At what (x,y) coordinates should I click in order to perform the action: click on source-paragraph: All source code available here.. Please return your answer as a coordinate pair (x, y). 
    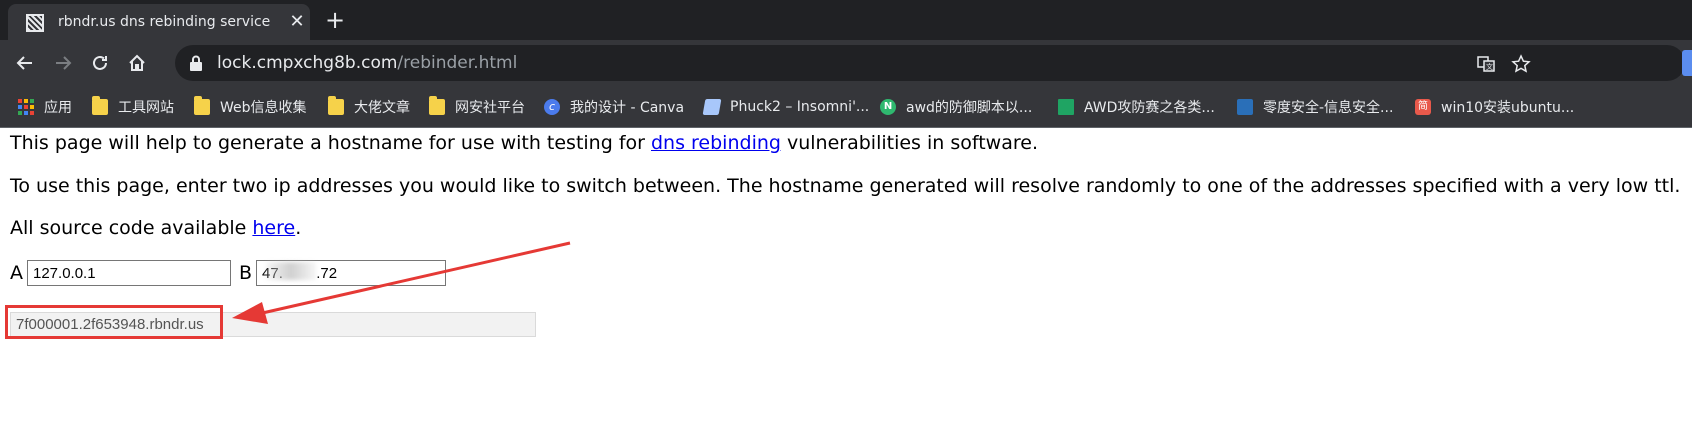
    Looking at the image, I should click on (155, 228).